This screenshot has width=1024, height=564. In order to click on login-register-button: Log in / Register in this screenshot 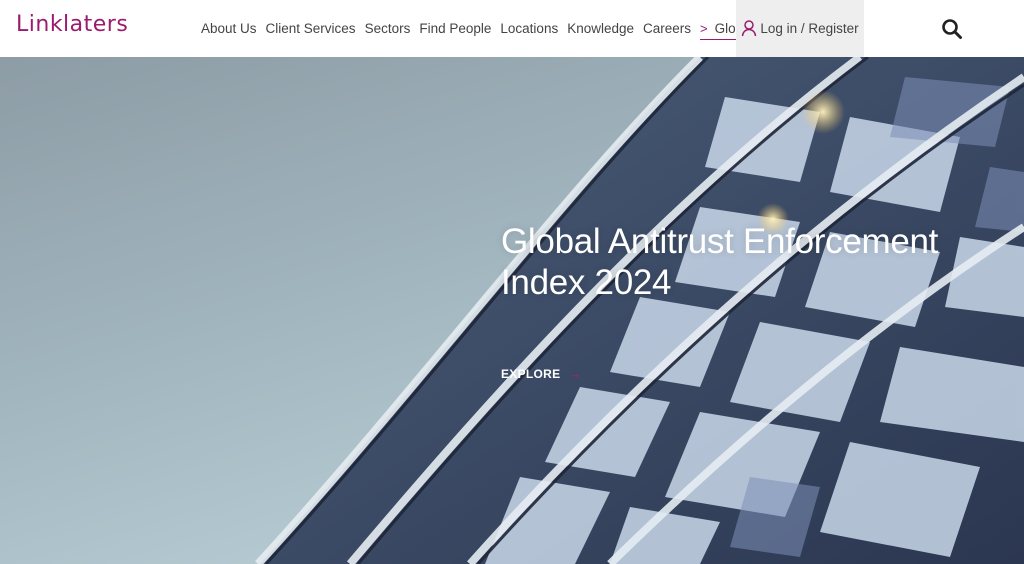, I will do `click(800, 28)`.